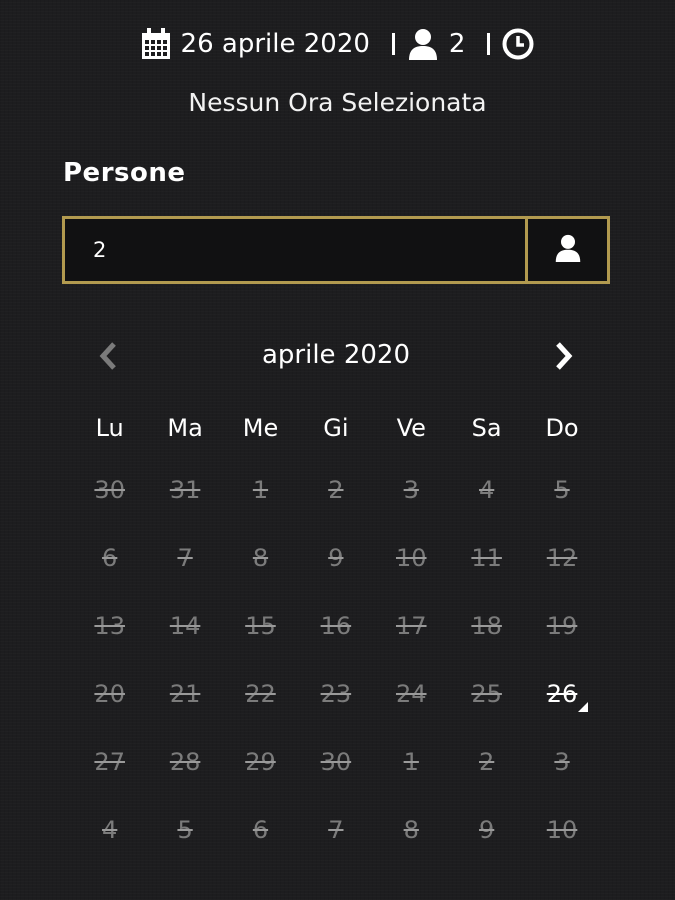 This screenshot has width=675, height=900. Describe the element at coordinates (156, 44) in the screenshot. I see `calendar-icon` at that location.